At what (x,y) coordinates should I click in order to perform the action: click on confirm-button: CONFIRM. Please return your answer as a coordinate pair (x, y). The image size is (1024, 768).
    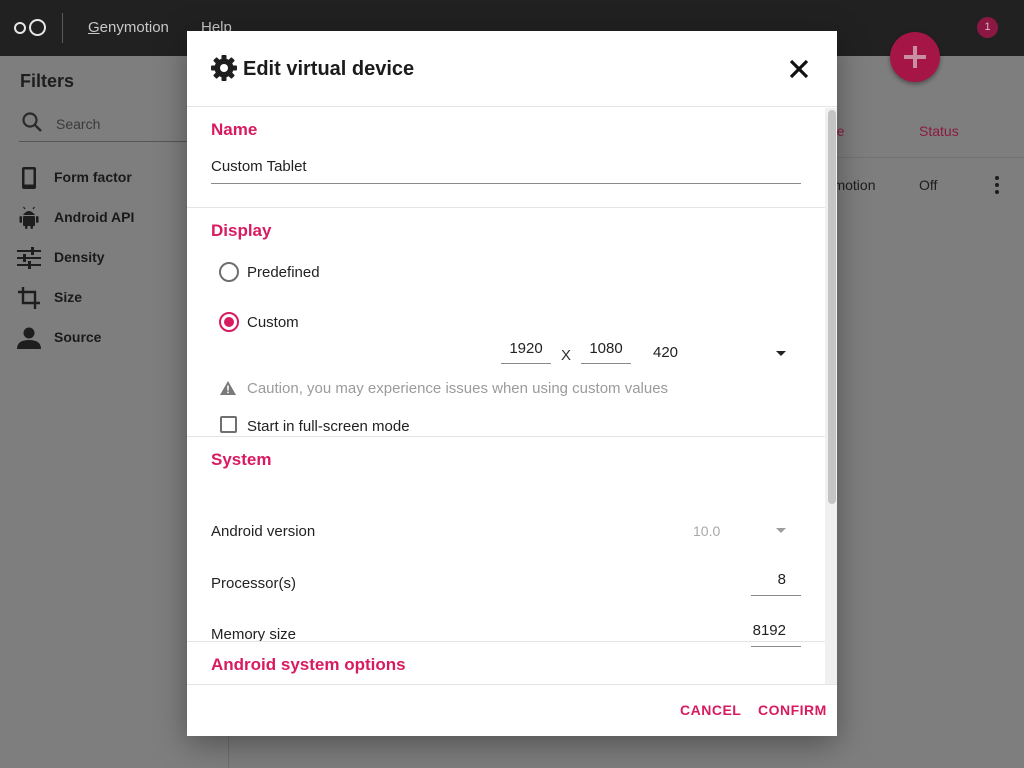
    Looking at the image, I should click on (792, 710).